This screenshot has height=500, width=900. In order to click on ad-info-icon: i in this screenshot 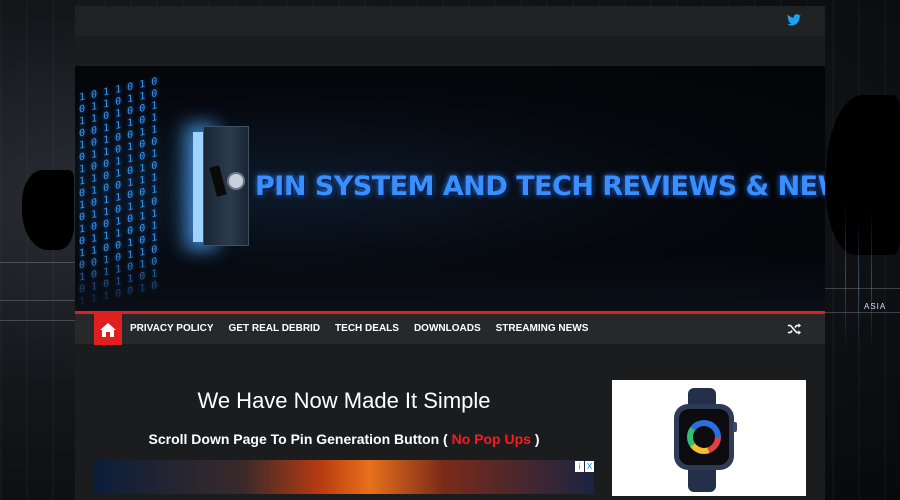, I will do `click(579, 466)`.